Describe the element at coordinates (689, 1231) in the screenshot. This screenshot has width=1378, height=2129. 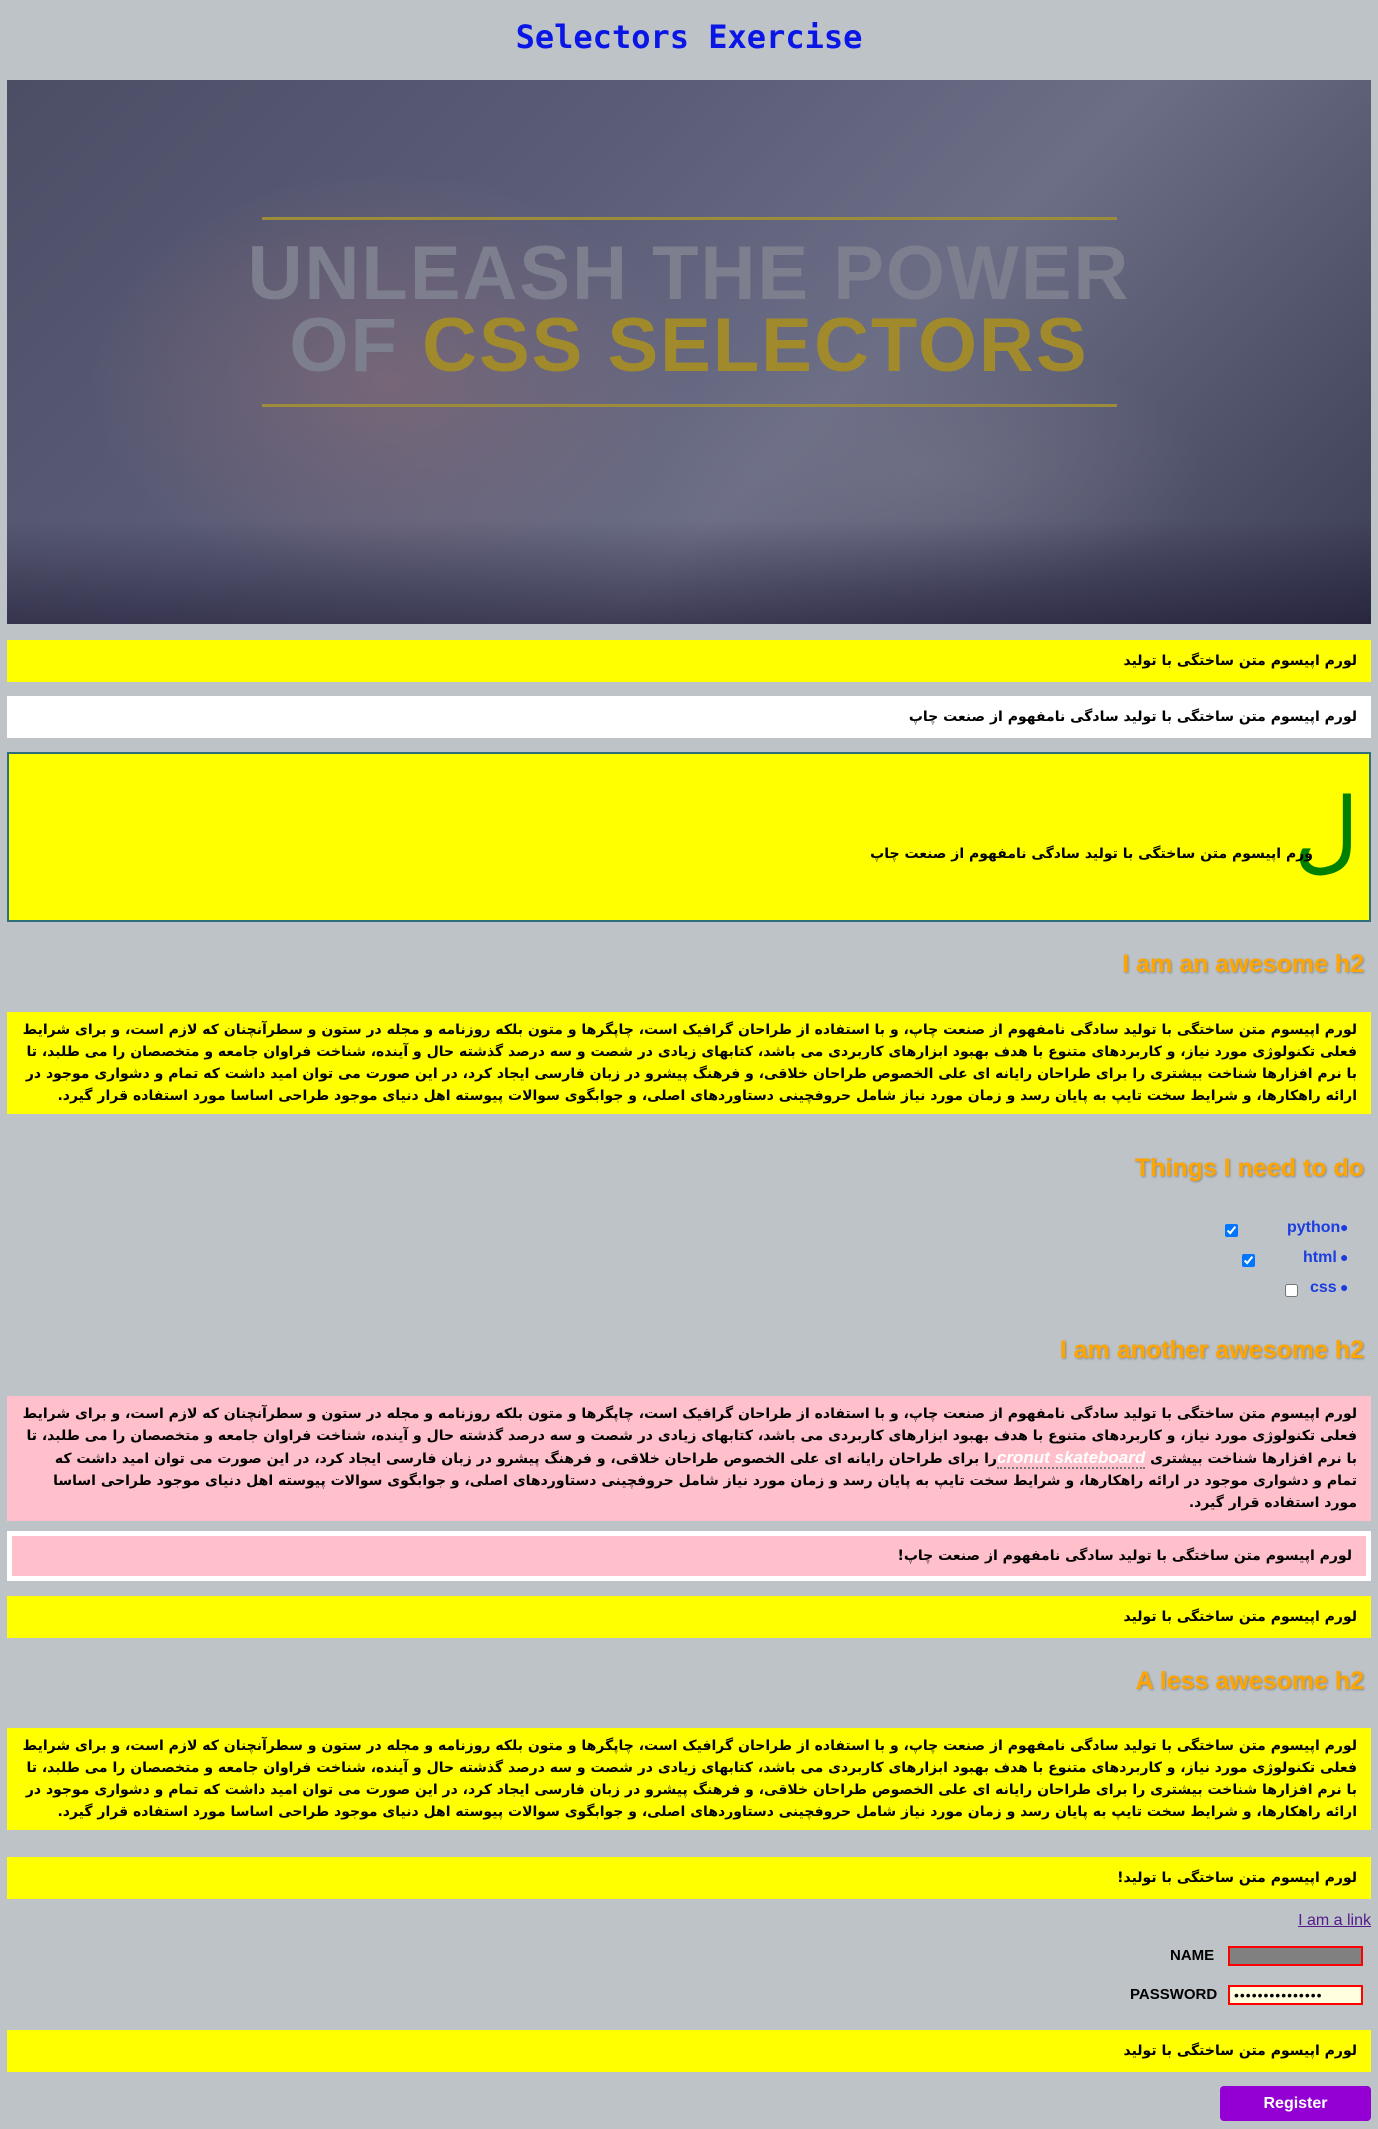
I see `todo-item-python: ● python` at that location.